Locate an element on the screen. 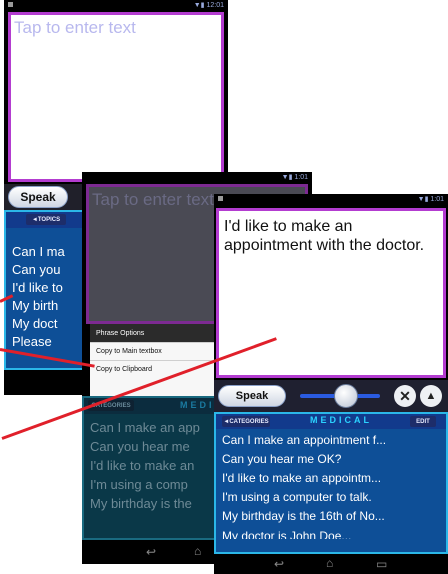 The width and height of the screenshot is (448, 574). phrase-item: I'd like to make an is located at coordinates (142, 465).